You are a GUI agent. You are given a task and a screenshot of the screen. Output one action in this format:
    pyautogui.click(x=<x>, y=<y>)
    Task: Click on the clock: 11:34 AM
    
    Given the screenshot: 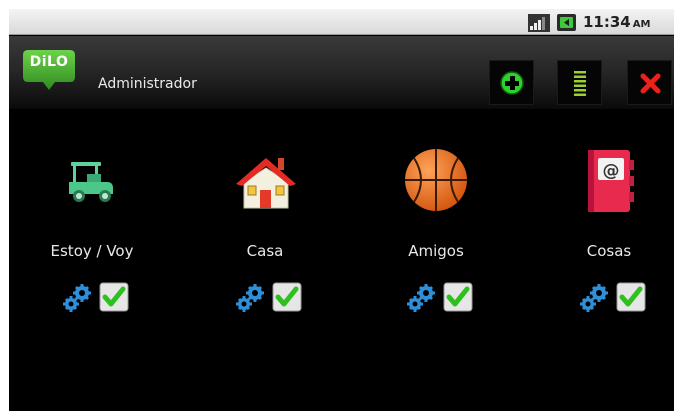 What is the action you would take?
    pyautogui.click(x=616, y=22)
    